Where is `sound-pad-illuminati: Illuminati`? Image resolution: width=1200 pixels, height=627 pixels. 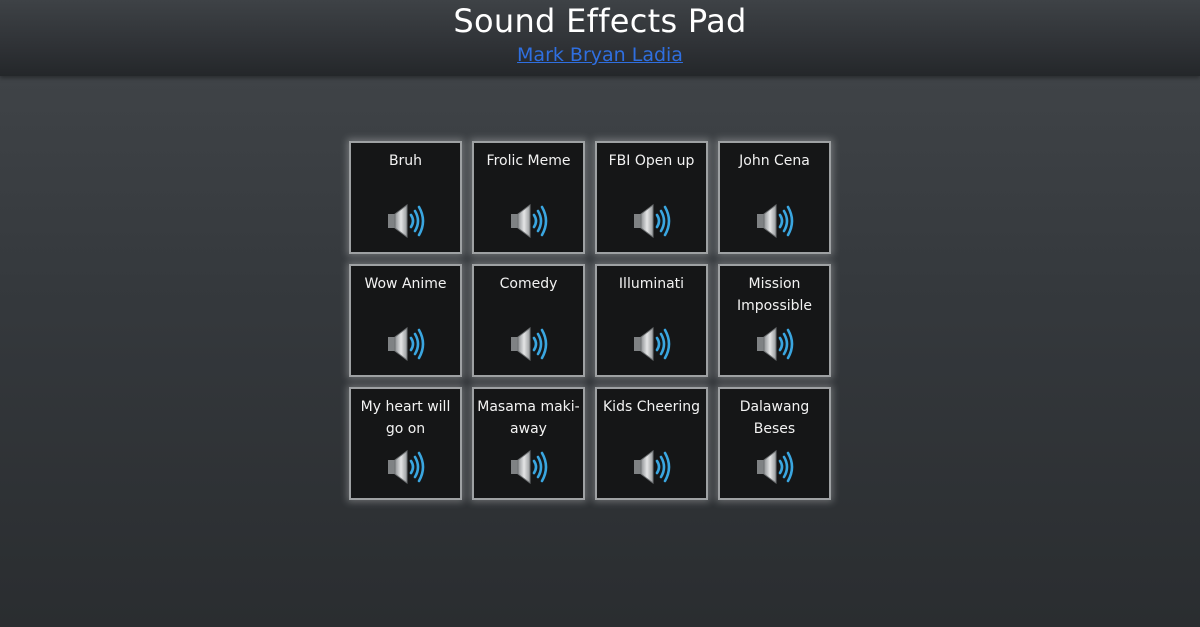
sound-pad-illuminati: Illuminati is located at coordinates (651, 320).